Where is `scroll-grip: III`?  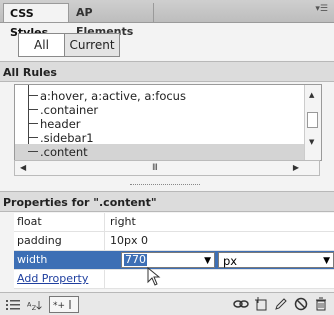 scroll-grip: III is located at coordinates (155, 168).